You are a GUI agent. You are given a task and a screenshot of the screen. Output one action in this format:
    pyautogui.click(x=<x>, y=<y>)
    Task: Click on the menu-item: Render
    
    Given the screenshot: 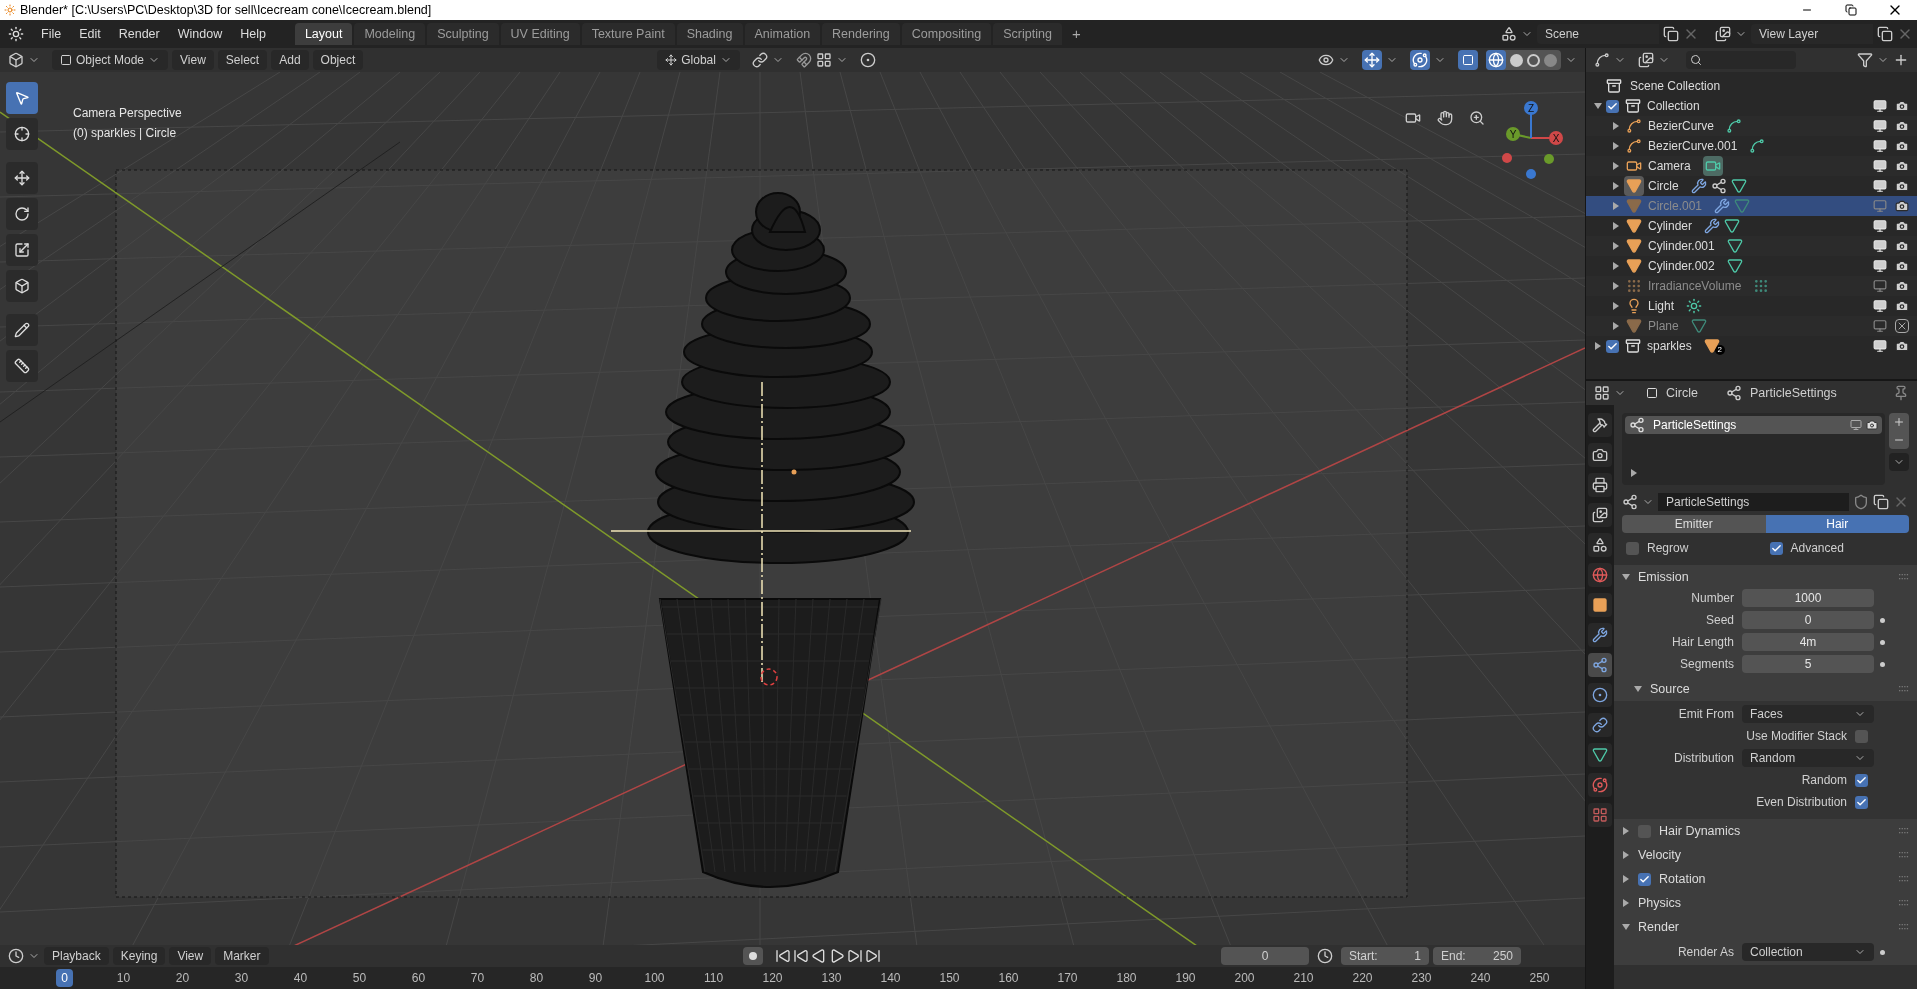 What is the action you would take?
    pyautogui.click(x=139, y=34)
    